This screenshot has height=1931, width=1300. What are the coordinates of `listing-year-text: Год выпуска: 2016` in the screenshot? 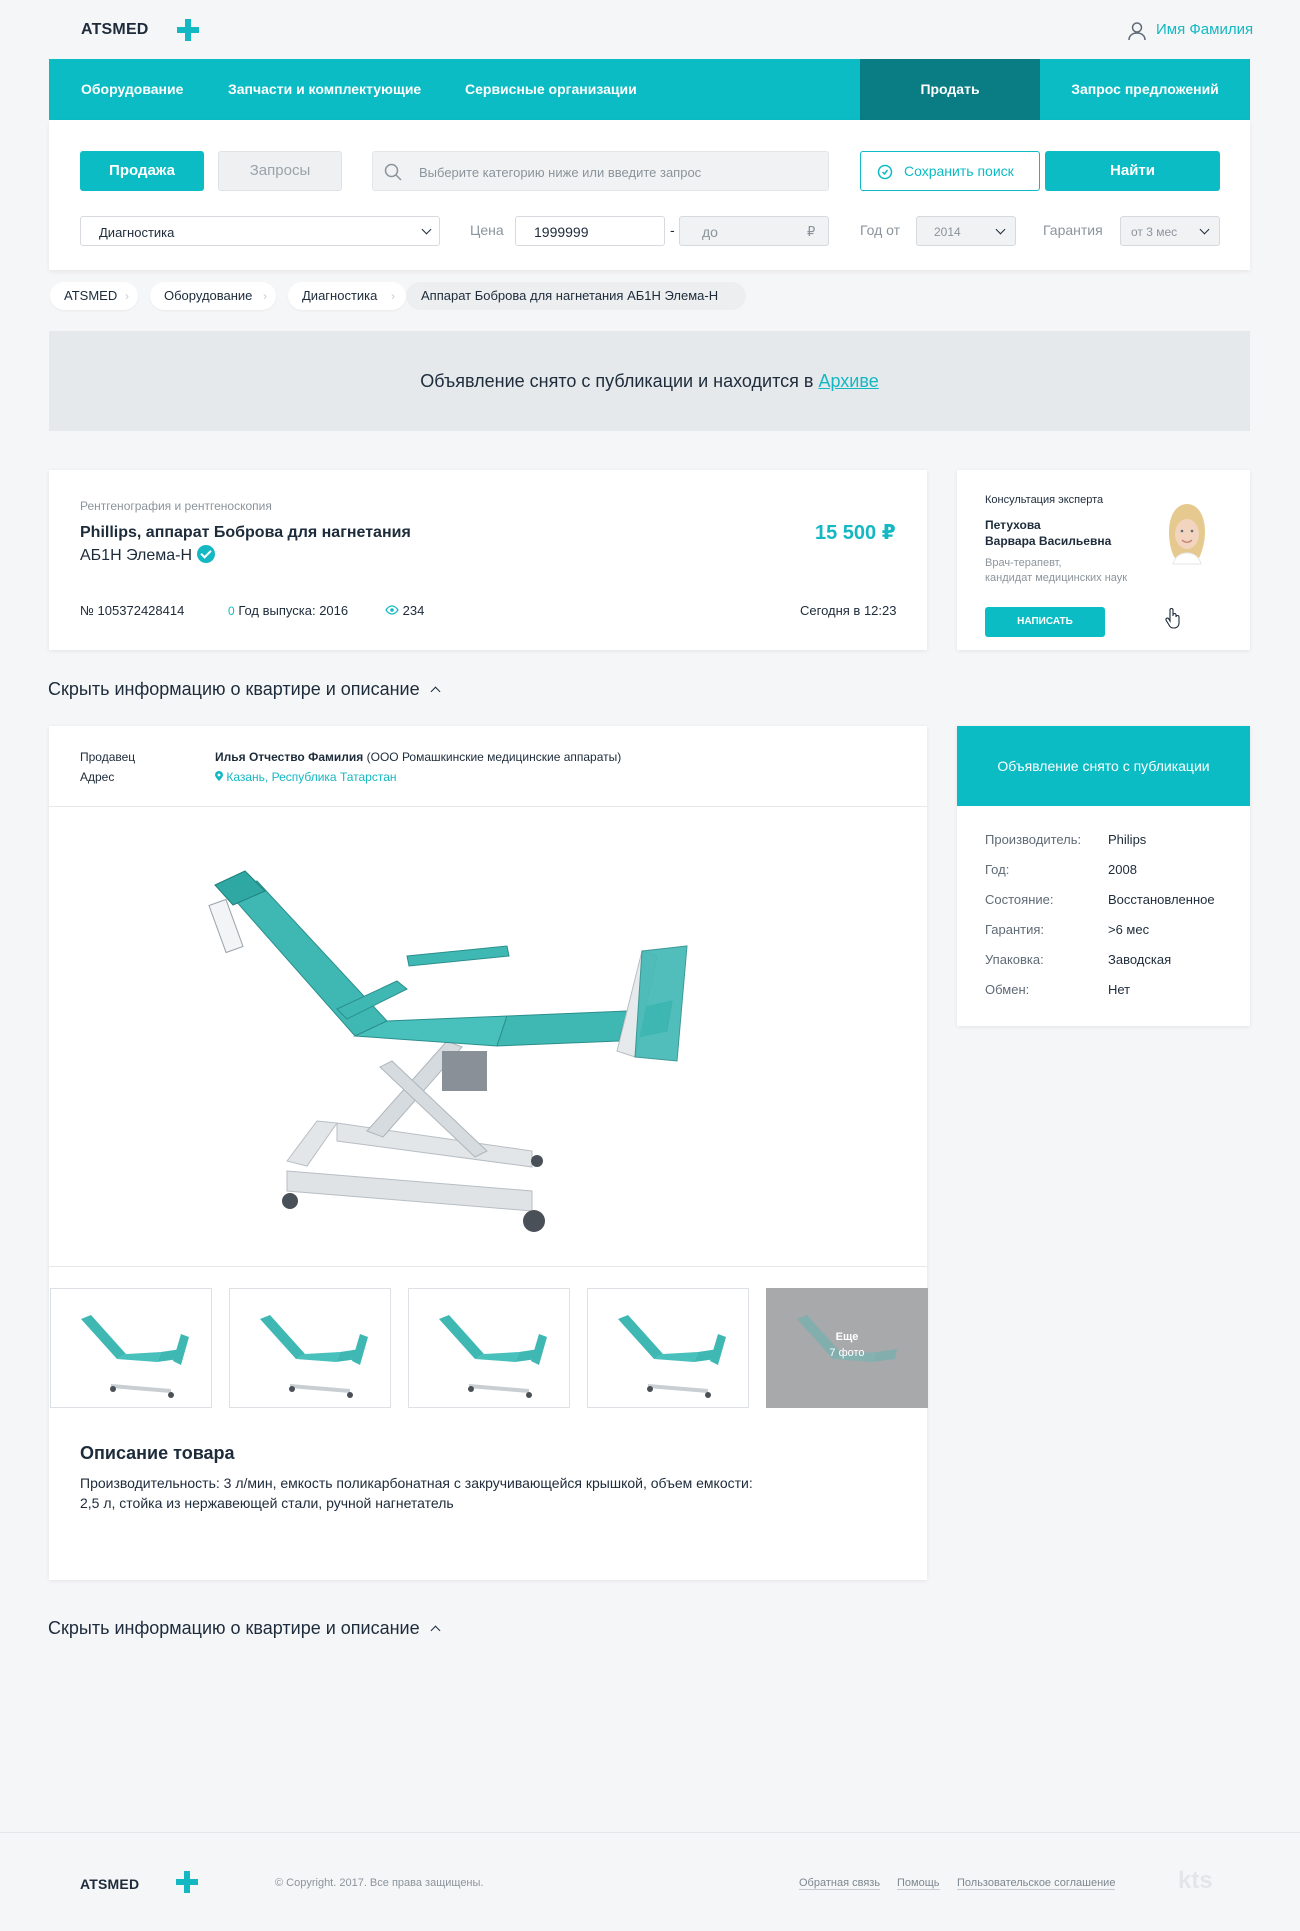 It's located at (293, 610).